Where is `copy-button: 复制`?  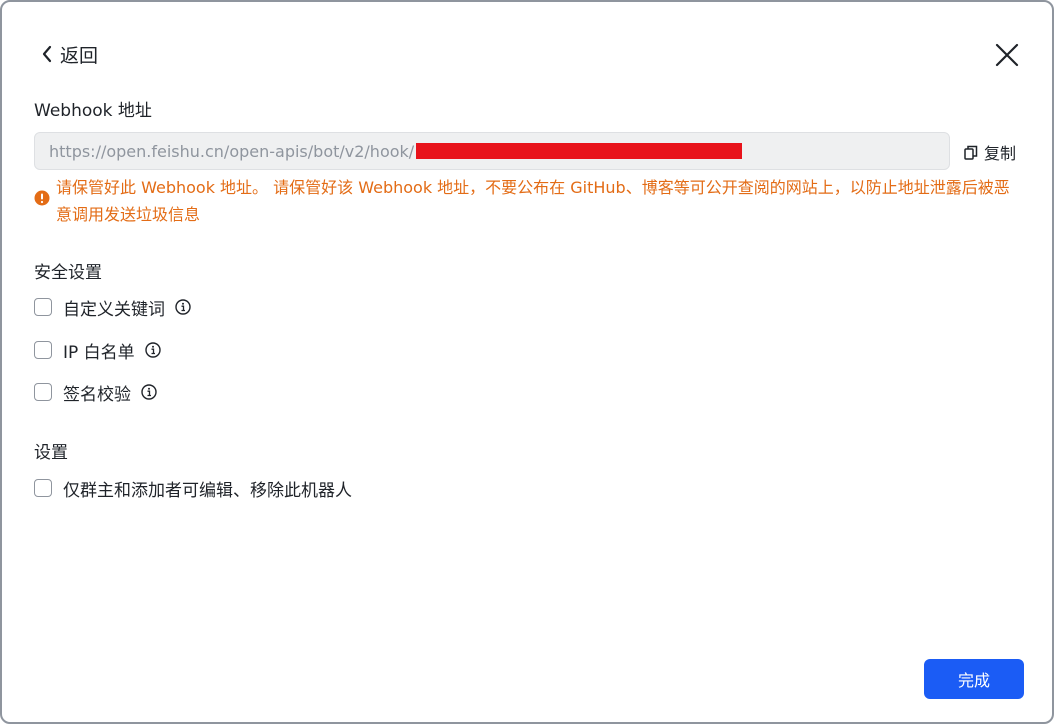
copy-button: 复制 is located at coordinates (990, 152).